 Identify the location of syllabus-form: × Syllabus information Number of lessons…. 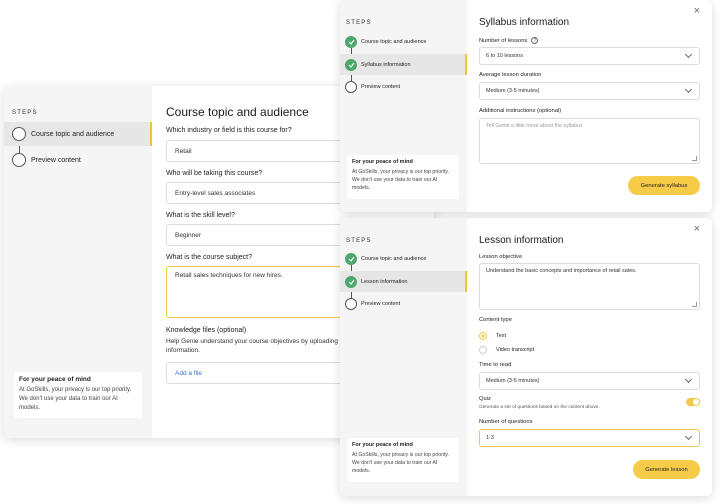
(589, 106).